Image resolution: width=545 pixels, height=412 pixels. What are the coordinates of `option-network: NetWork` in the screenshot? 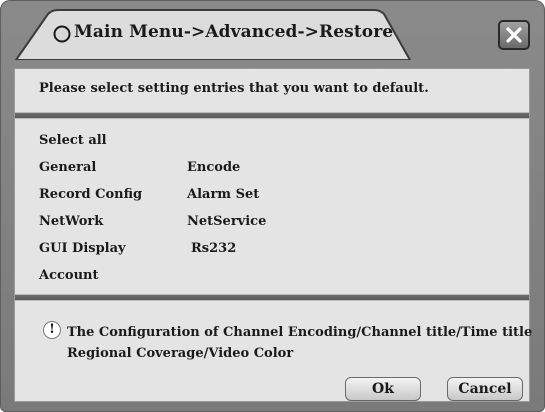 It's located at (71, 221).